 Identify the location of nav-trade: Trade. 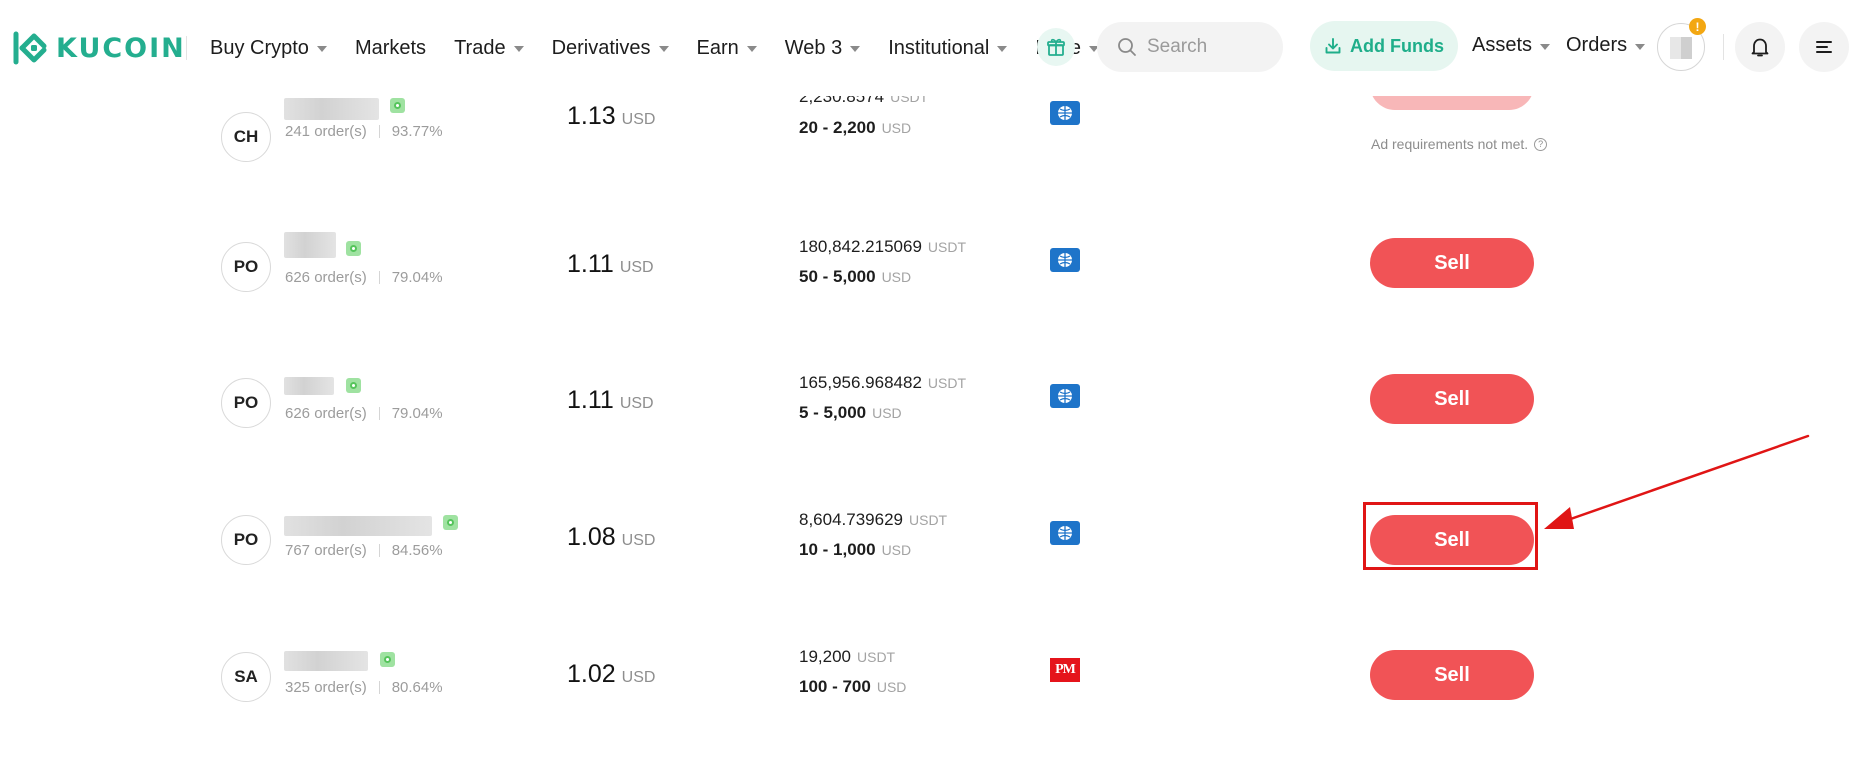
(489, 48).